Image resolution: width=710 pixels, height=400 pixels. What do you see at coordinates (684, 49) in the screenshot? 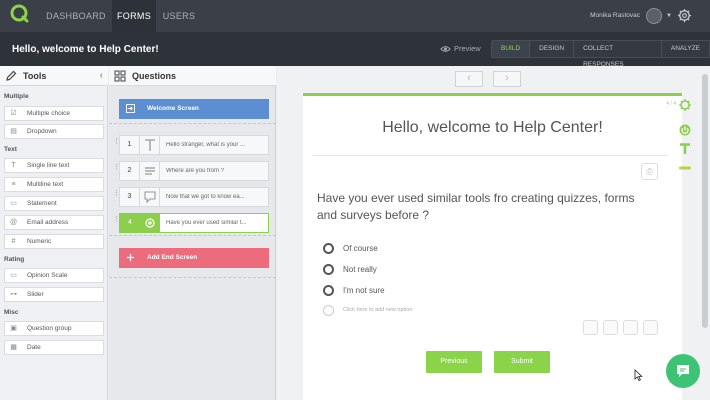
I see `mode-analyze-button: ANALYZE` at bounding box center [684, 49].